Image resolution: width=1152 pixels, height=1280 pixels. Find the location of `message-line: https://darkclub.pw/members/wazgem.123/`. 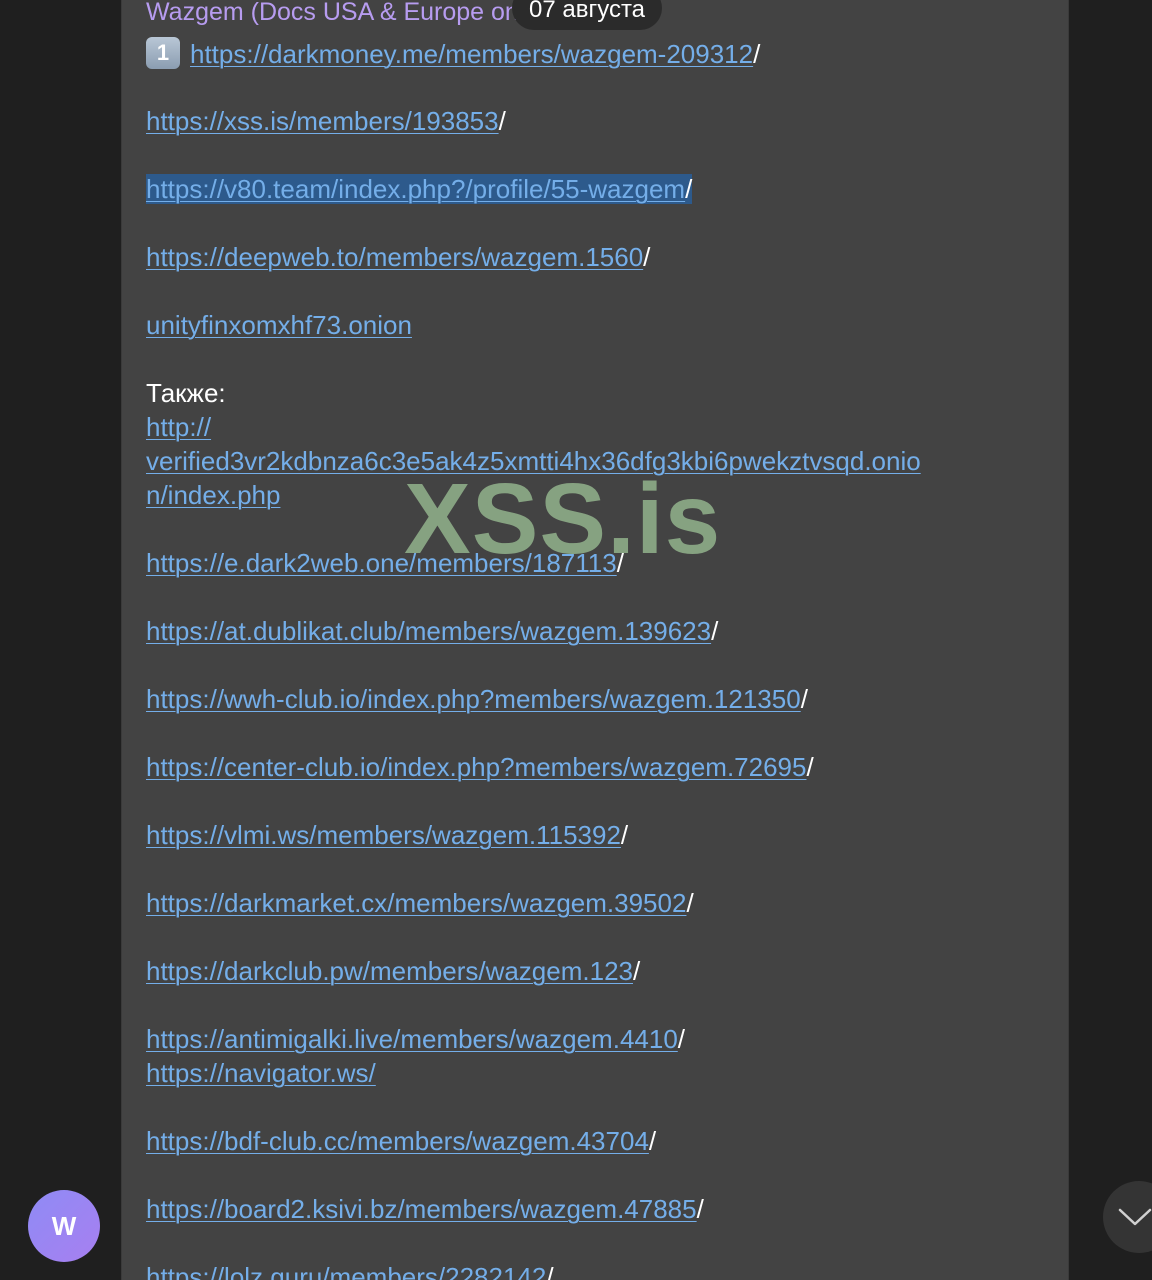

message-line: https://darkclub.pw/members/wazgem.123/ is located at coordinates (393, 971).